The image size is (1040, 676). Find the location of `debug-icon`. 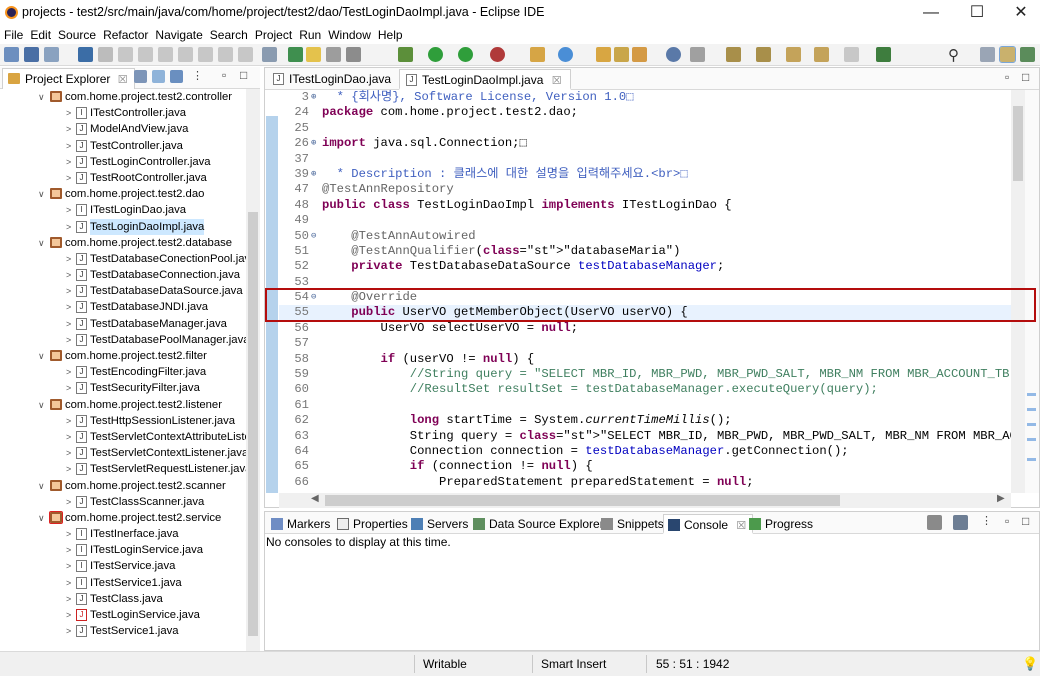

debug-icon is located at coordinates (405, 54).